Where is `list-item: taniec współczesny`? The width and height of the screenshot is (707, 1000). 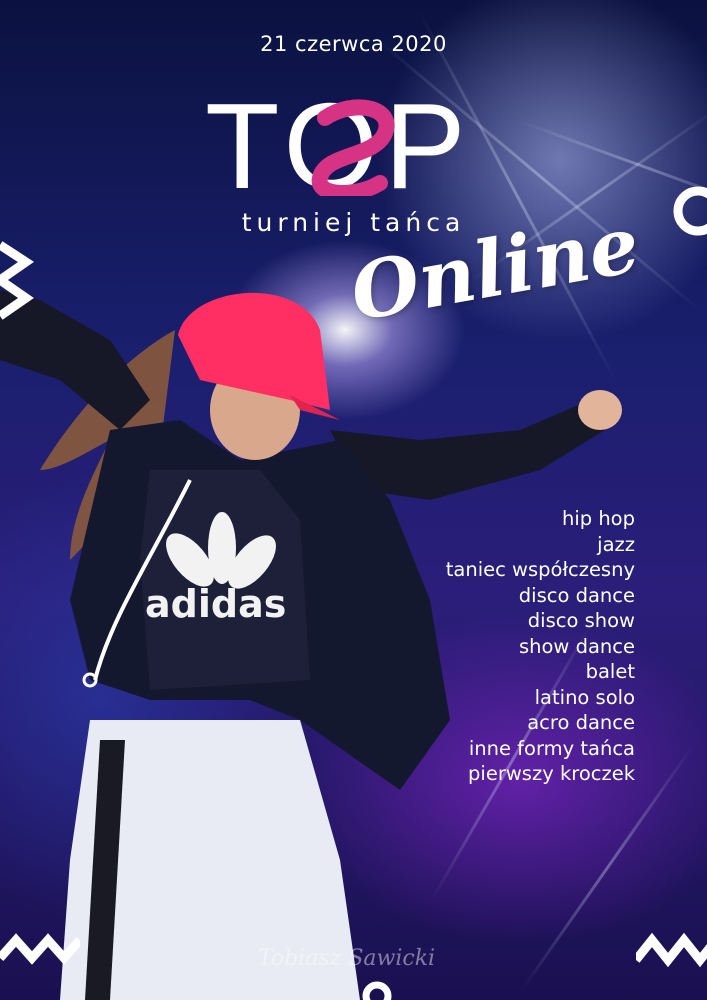 list-item: taniec współczesny is located at coordinates (540, 569).